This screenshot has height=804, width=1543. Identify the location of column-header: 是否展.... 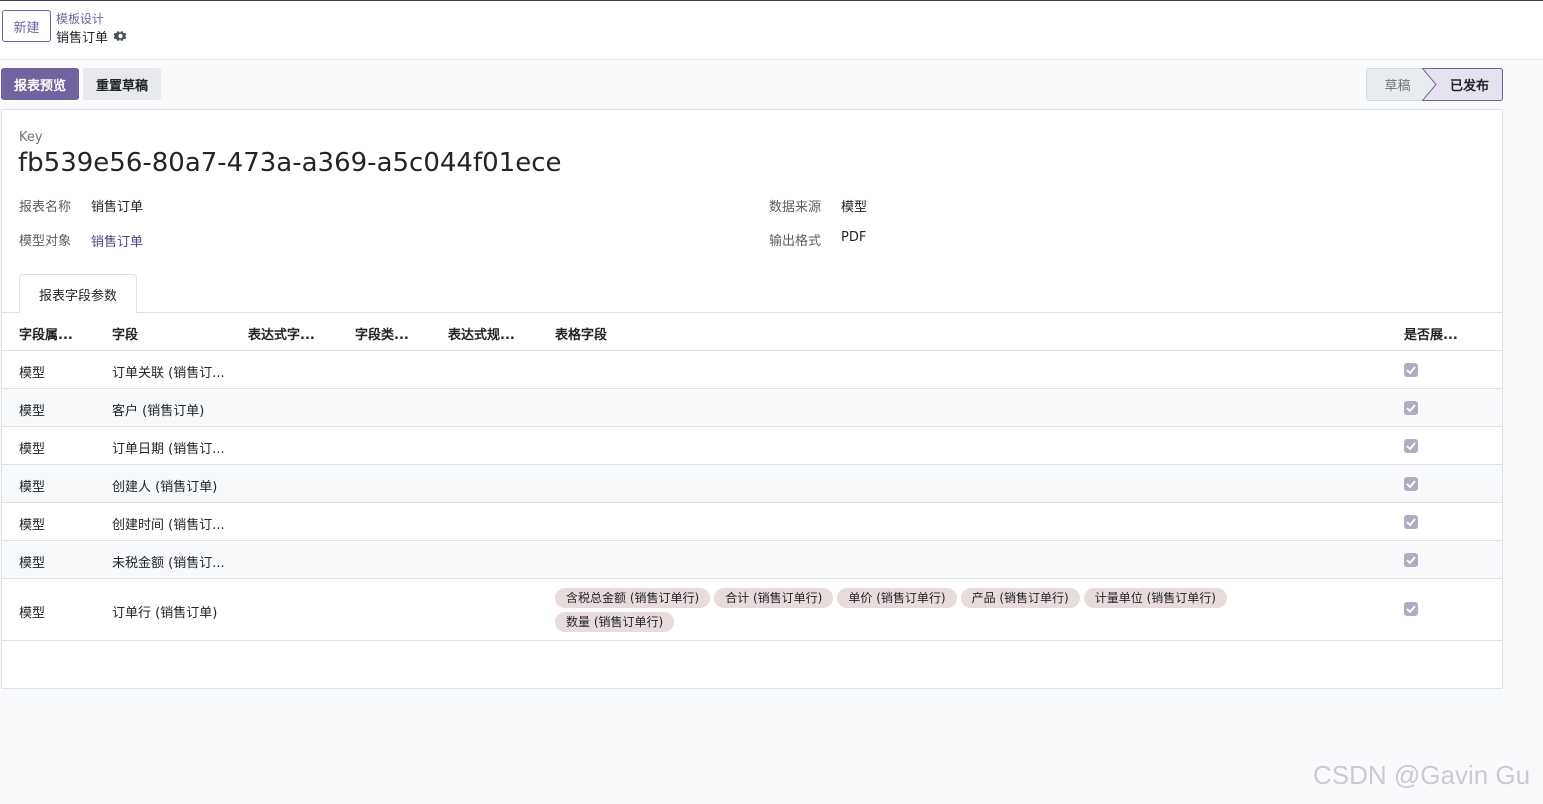
(1431, 333).